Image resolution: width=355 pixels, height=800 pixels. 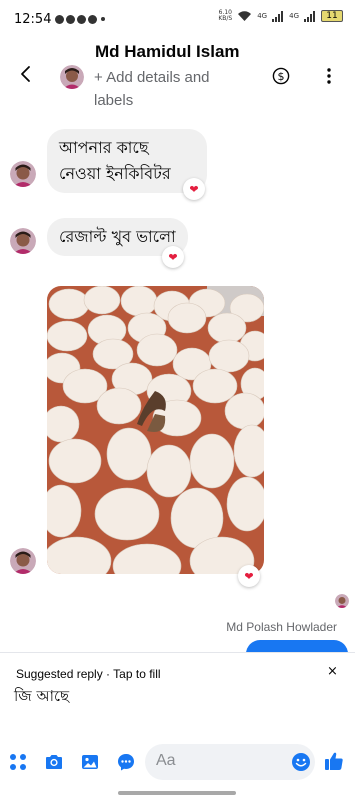 I want to click on wifi-icon, so click(x=245, y=16).